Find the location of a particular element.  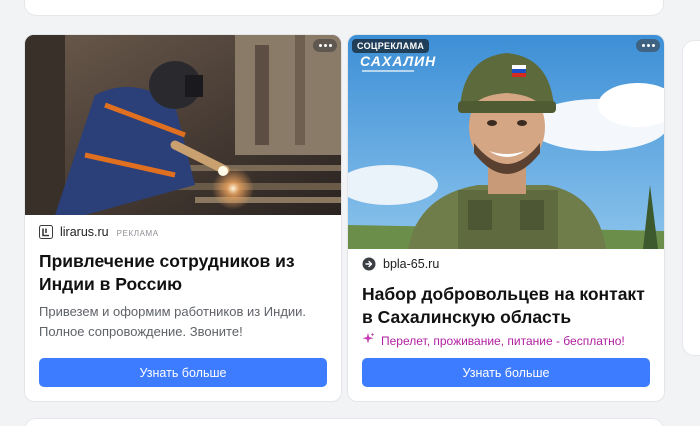

sakhalin-brand-text: САХАЛИН is located at coordinates (398, 61).